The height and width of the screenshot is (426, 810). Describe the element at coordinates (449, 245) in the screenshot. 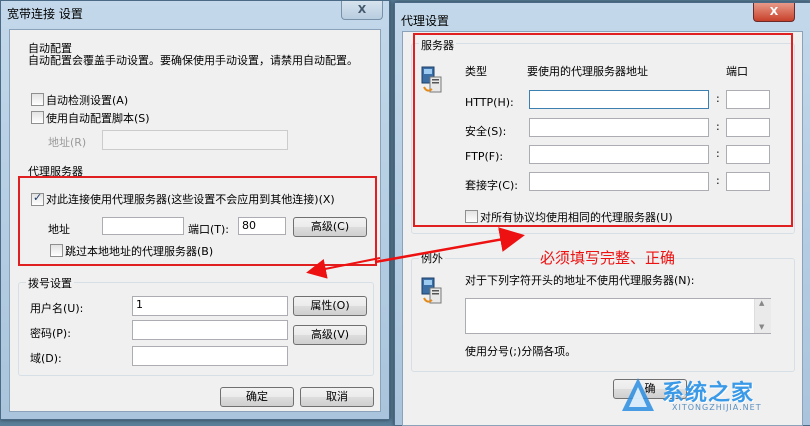

I see `arrow-to-servers` at that location.